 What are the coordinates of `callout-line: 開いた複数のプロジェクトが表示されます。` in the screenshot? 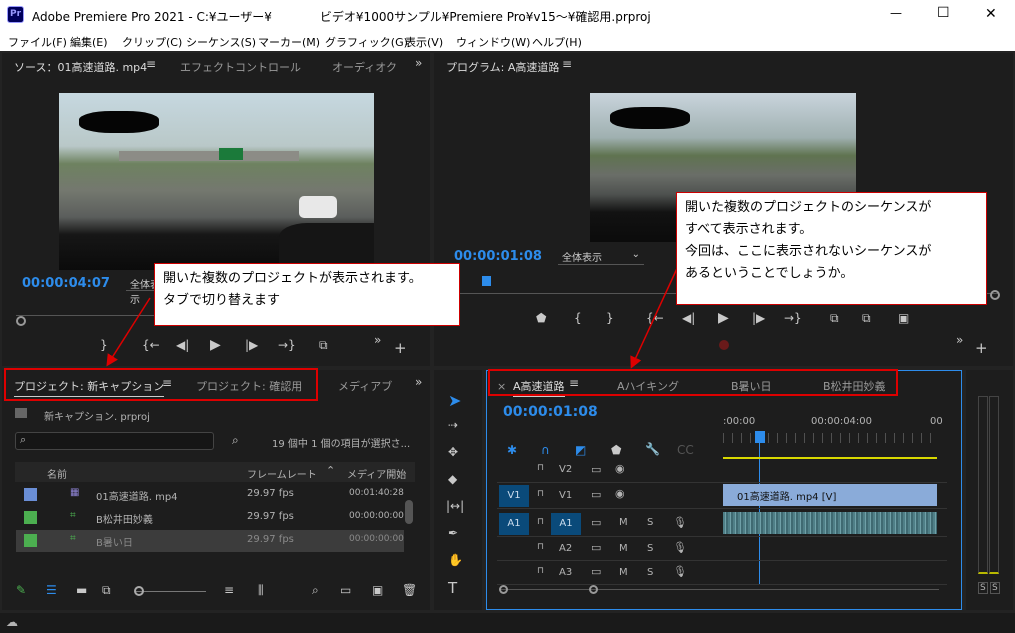 It's located at (292, 278).